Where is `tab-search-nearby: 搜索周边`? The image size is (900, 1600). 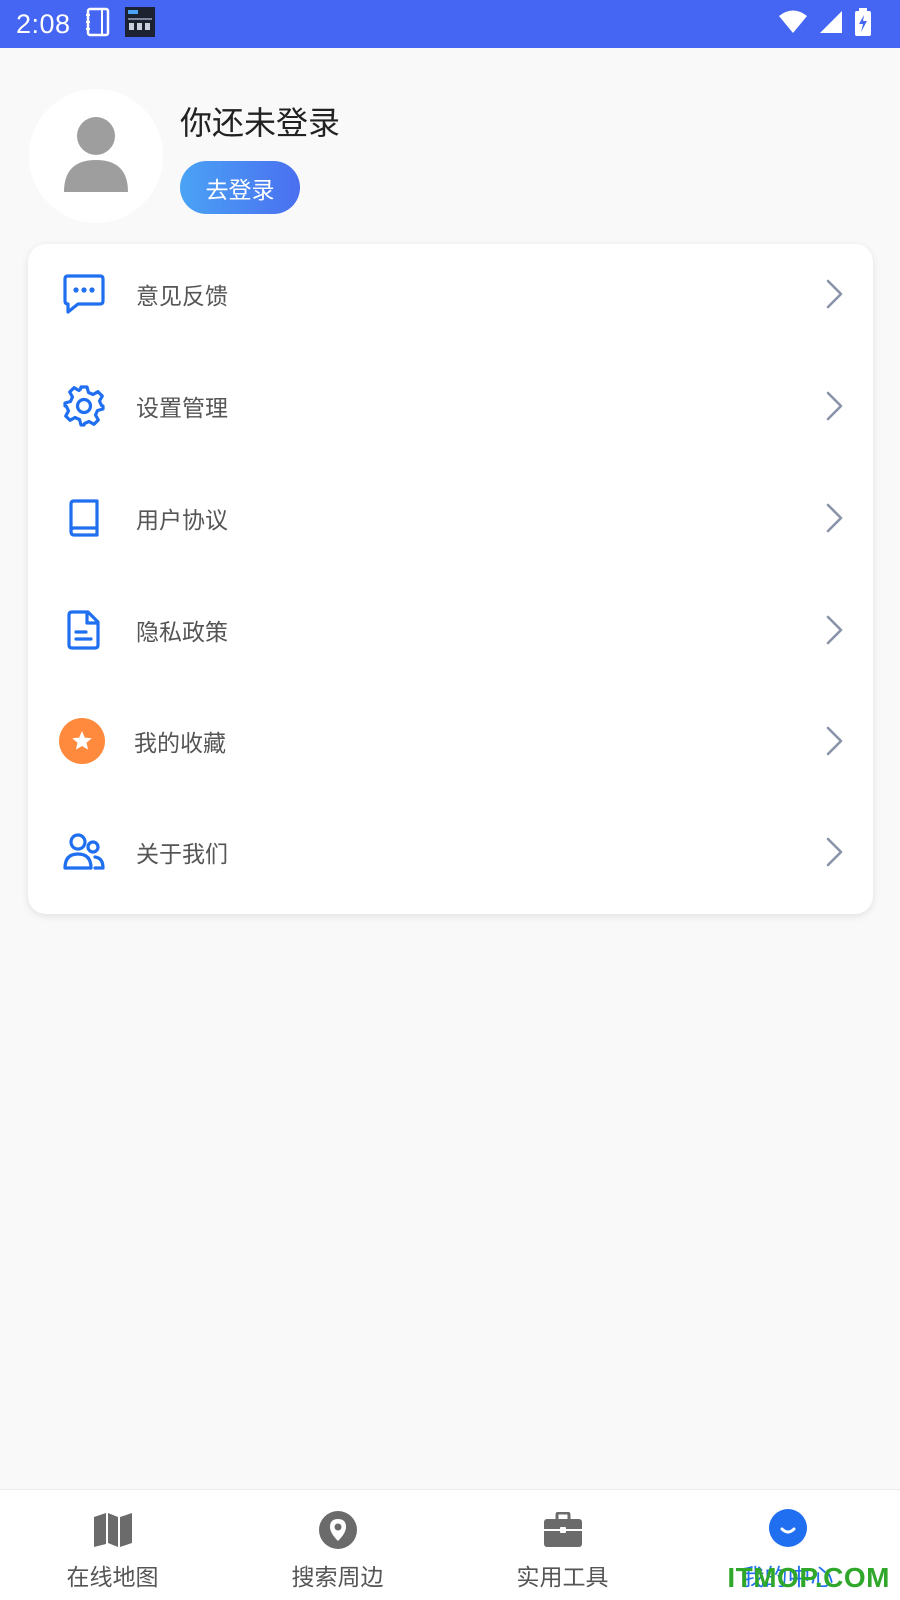 tab-search-nearby: 搜索周边 is located at coordinates (337, 1545).